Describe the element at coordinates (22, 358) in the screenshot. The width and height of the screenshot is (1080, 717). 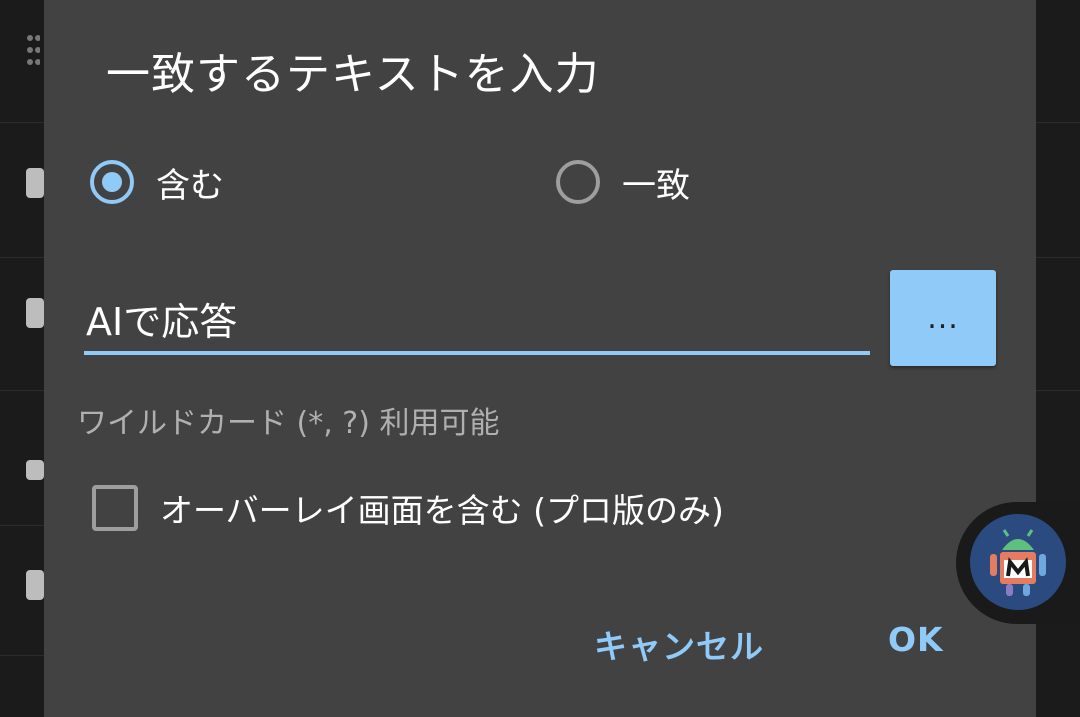
I see `background-app-left` at that location.